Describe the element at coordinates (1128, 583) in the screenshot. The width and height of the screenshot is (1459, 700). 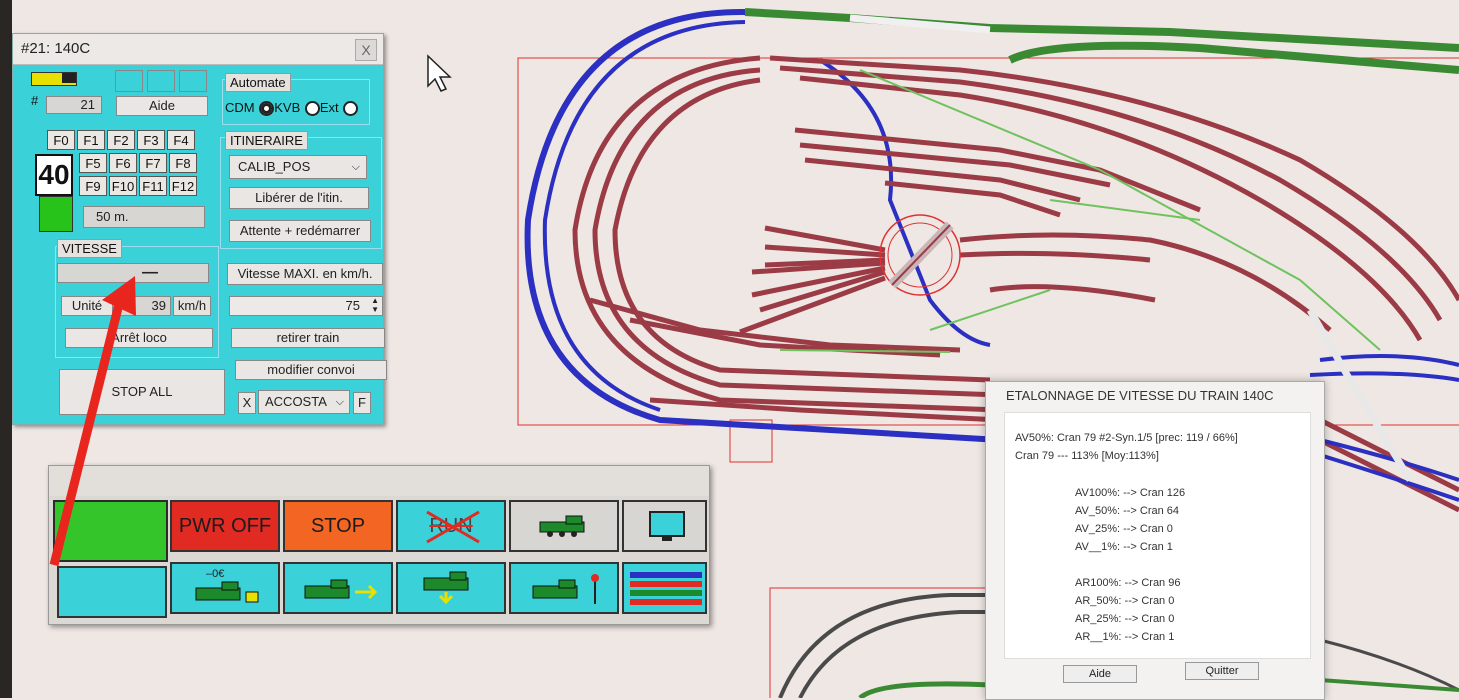
I see `ar-line: AR100%: --> Cran 96` at that location.